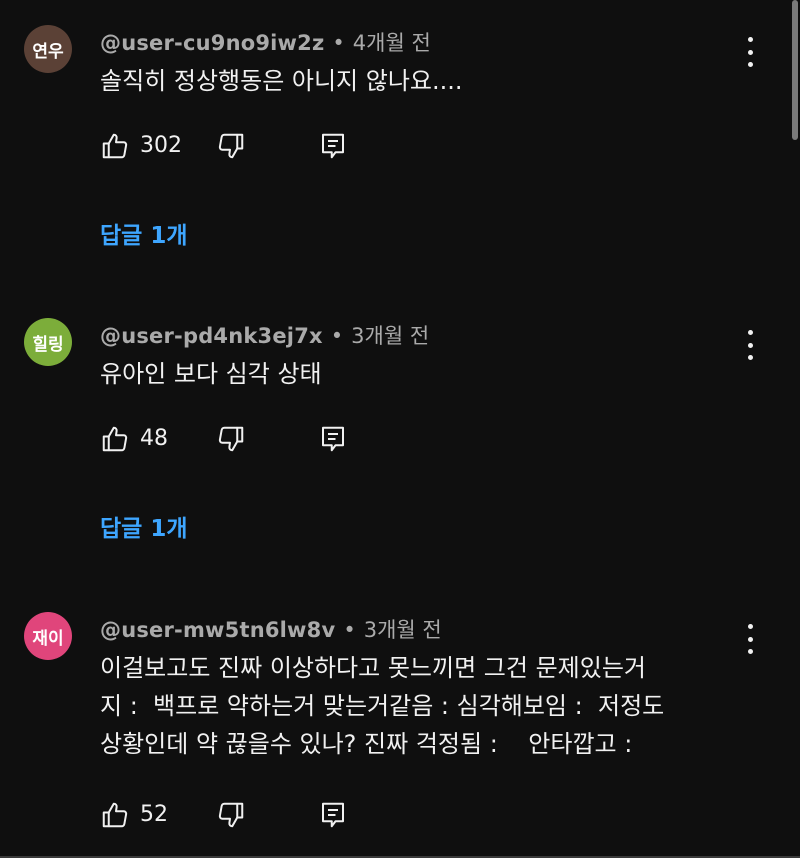  I want to click on comment-meta: @user-mw5tn6lw8v • 3개월 전, so click(271, 629).